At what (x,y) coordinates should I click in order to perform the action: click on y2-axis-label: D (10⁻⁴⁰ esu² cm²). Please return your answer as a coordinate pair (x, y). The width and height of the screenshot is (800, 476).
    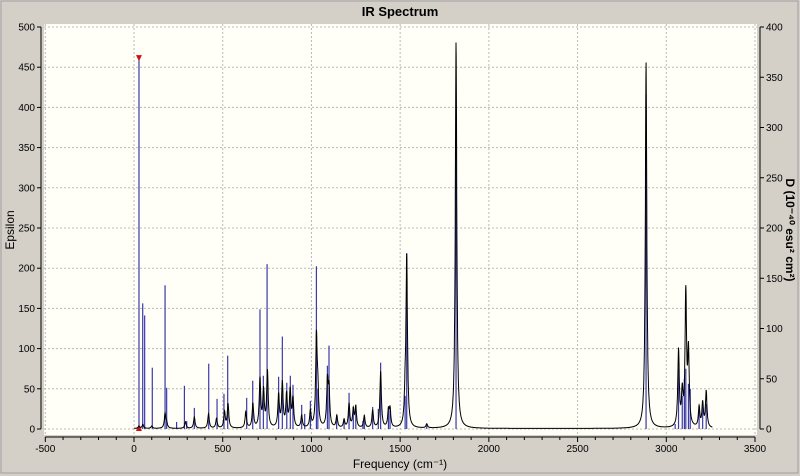
    Looking at the image, I should click on (790, 229).